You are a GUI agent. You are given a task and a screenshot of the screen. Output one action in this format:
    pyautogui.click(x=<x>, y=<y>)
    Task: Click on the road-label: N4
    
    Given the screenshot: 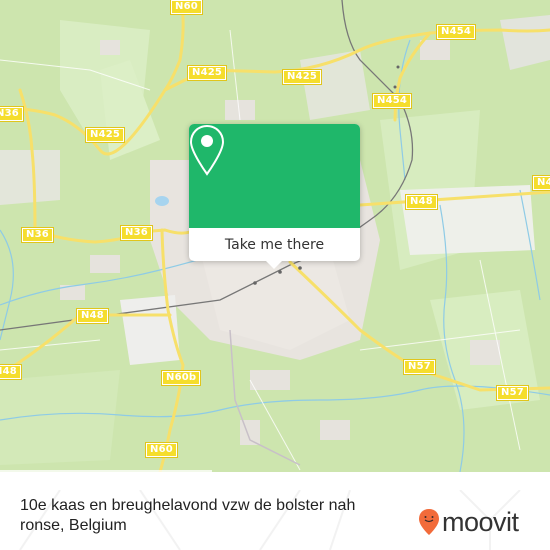 What is the action you would take?
    pyautogui.click(x=541, y=183)
    